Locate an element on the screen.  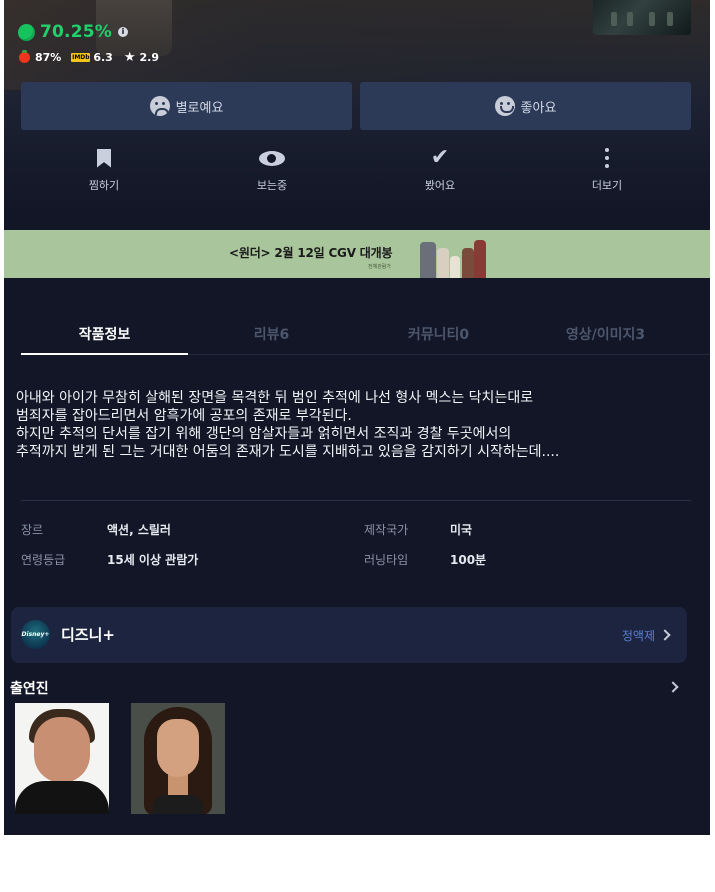
dislike-label: 별로예요 is located at coordinates (199, 108).